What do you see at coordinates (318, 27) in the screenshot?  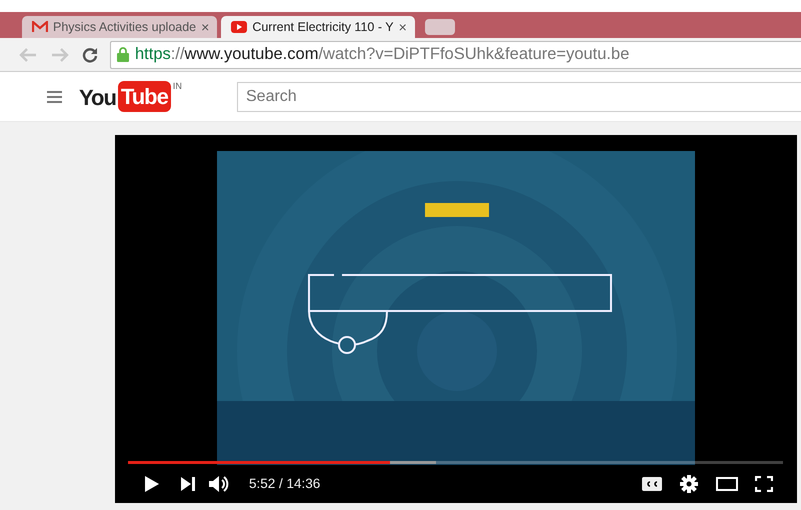 I see `browser-tab: Current Electricity 110 - Y ×` at bounding box center [318, 27].